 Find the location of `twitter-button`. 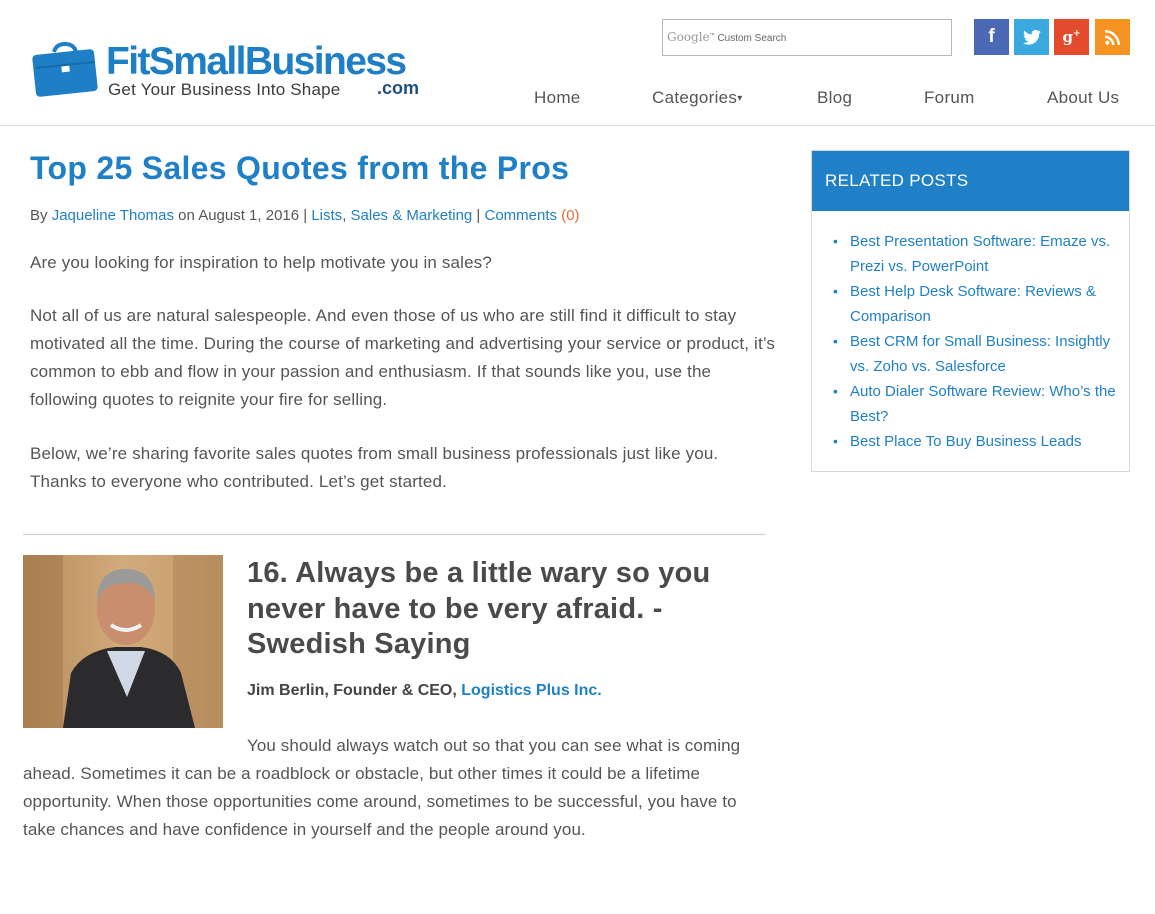

twitter-button is located at coordinates (1031, 37).